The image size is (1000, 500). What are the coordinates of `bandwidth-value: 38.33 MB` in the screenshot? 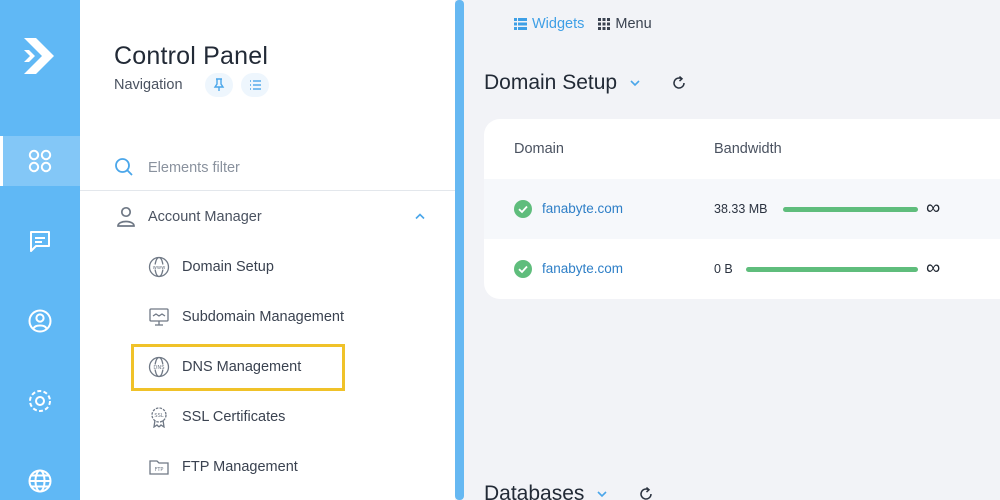 It's located at (741, 209).